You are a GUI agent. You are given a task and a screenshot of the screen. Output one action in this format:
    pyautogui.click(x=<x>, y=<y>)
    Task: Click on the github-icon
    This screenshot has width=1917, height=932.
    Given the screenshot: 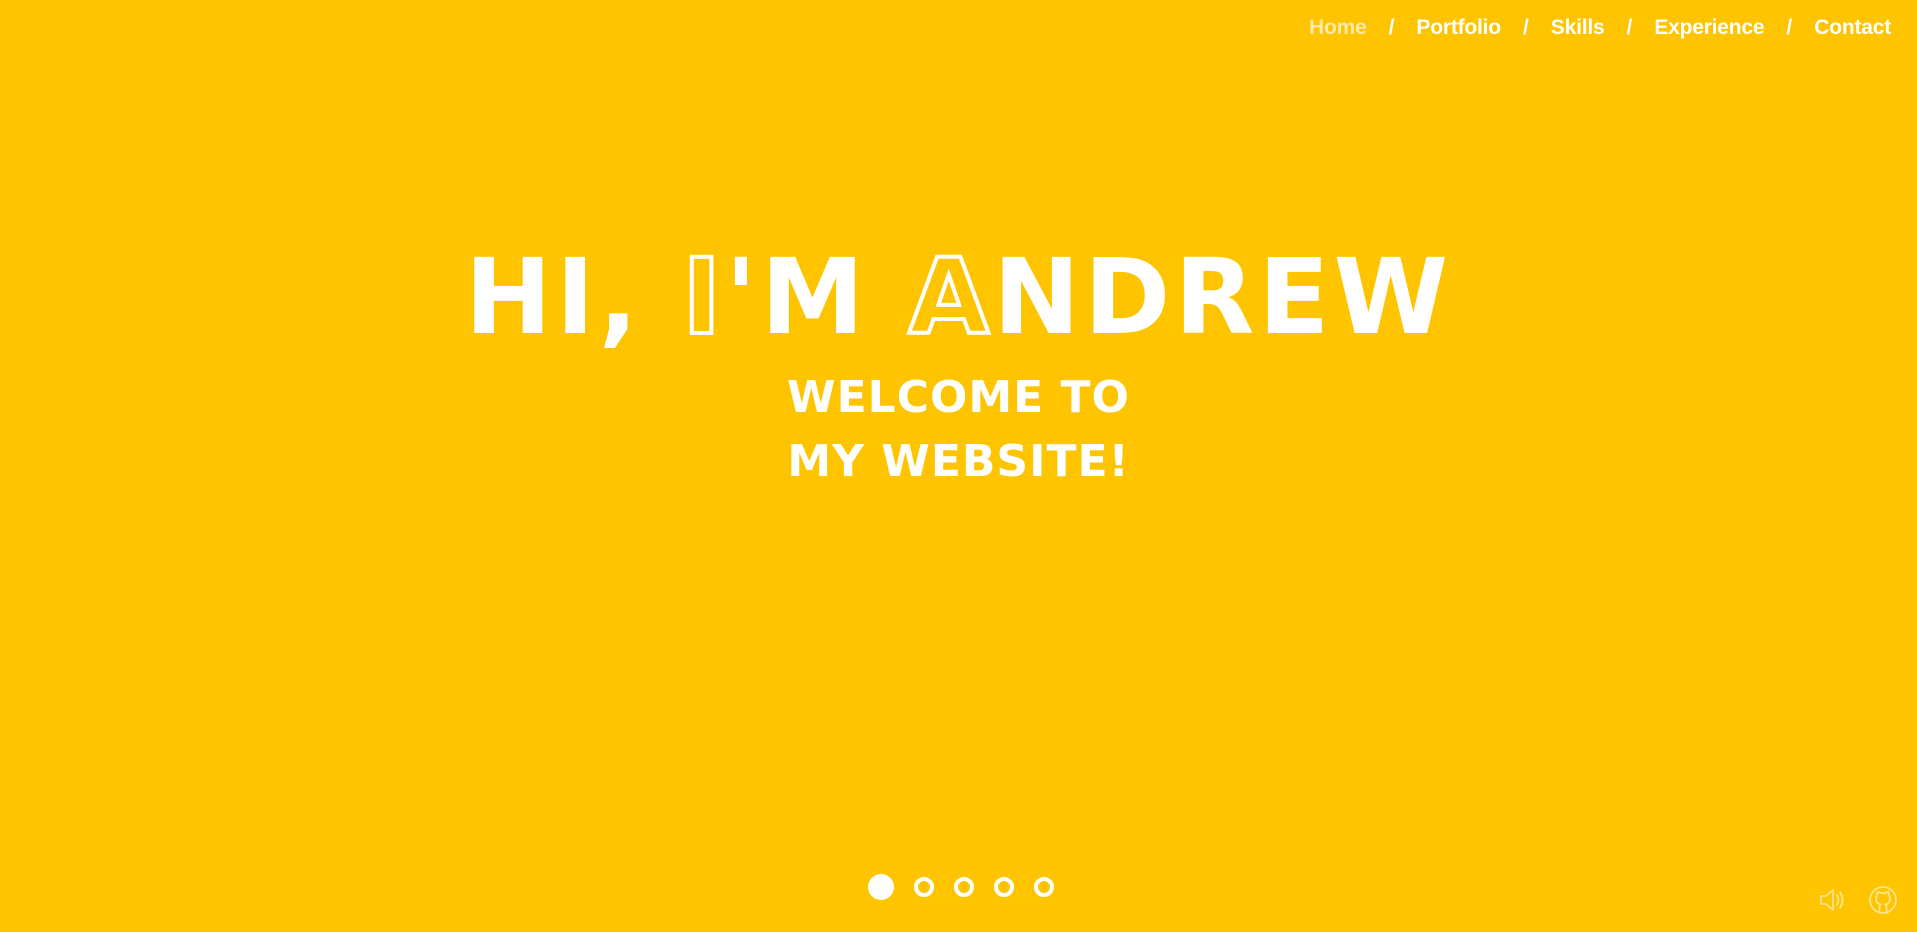 What is the action you would take?
    pyautogui.click(x=1883, y=900)
    